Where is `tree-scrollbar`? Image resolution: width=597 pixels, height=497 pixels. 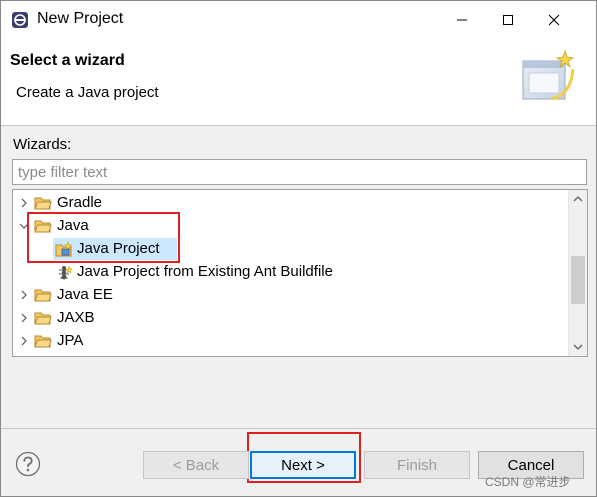 tree-scrollbar is located at coordinates (577, 273).